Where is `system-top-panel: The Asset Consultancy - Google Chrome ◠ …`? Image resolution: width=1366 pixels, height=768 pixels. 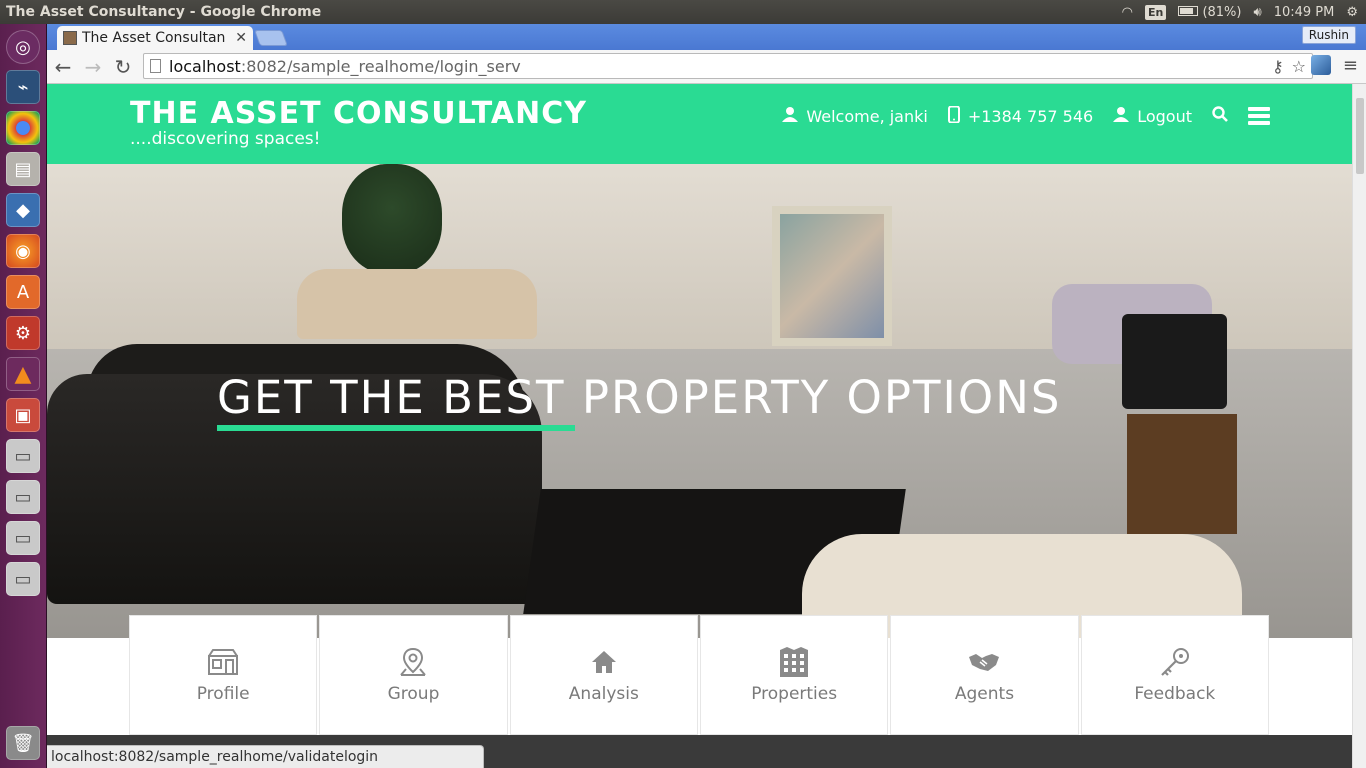 system-top-panel: The Asset Consultancy - Google Chrome ◠ … is located at coordinates (683, 12).